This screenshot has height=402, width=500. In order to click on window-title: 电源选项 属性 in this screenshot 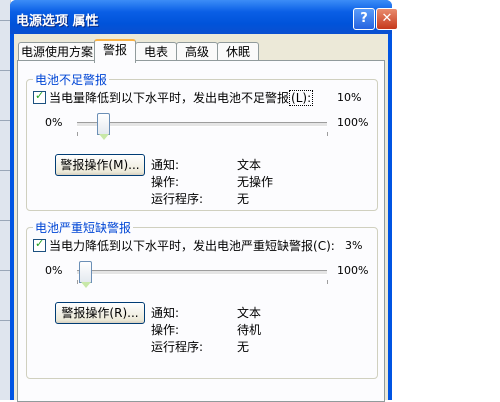, I will do `click(57, 21)`.